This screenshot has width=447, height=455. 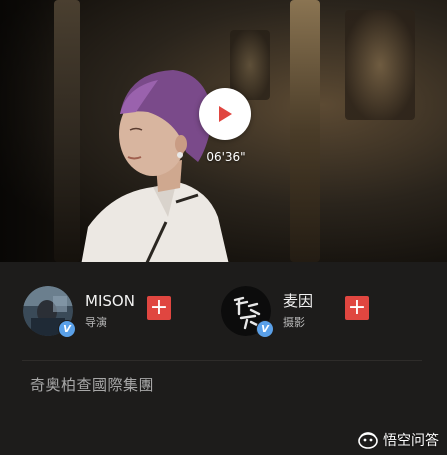 I want to click on video-duration: 06'36", so click(x=226, y=157).